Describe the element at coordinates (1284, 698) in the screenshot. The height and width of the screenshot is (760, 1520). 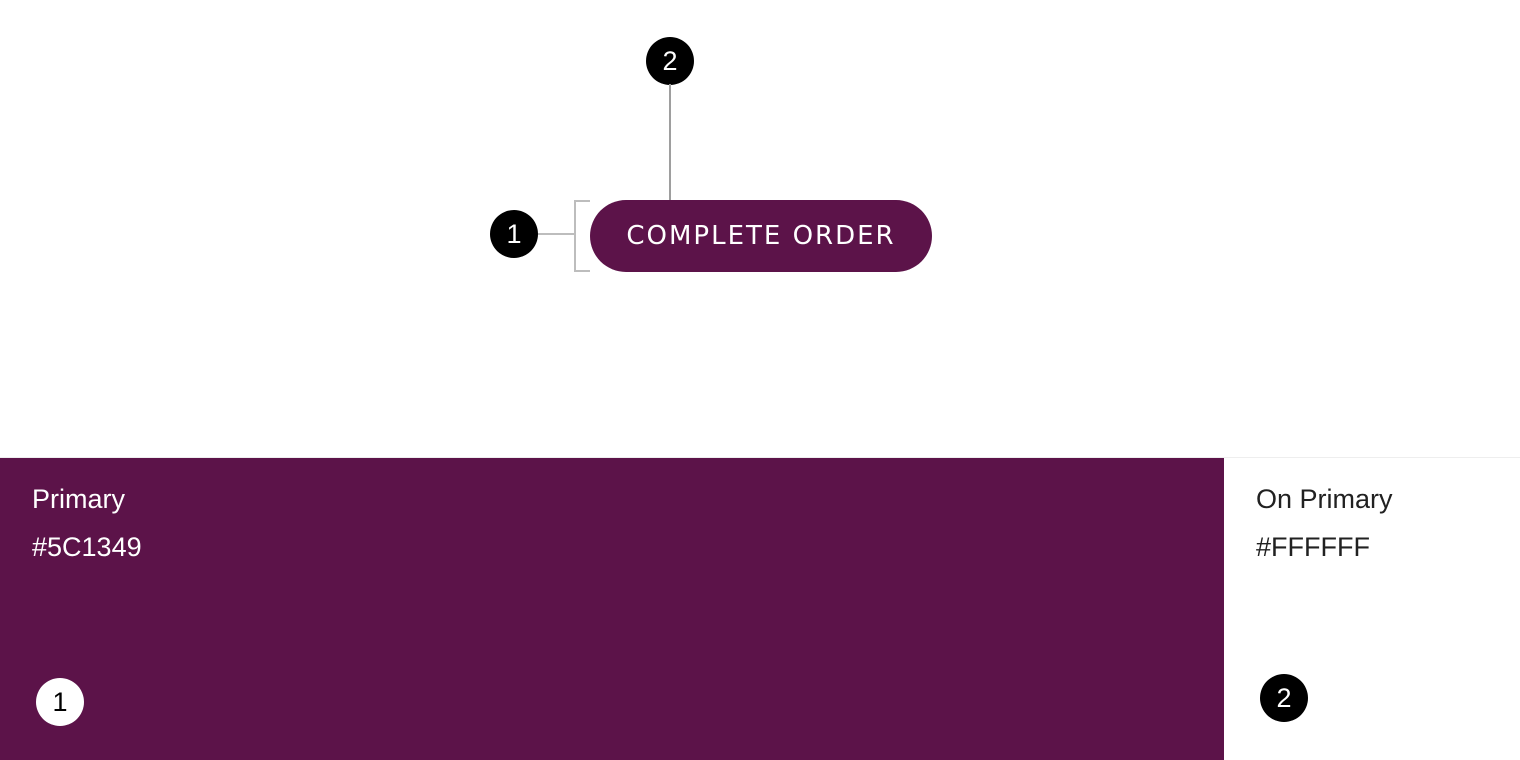
I see `swatch-marker: 2` at that location.